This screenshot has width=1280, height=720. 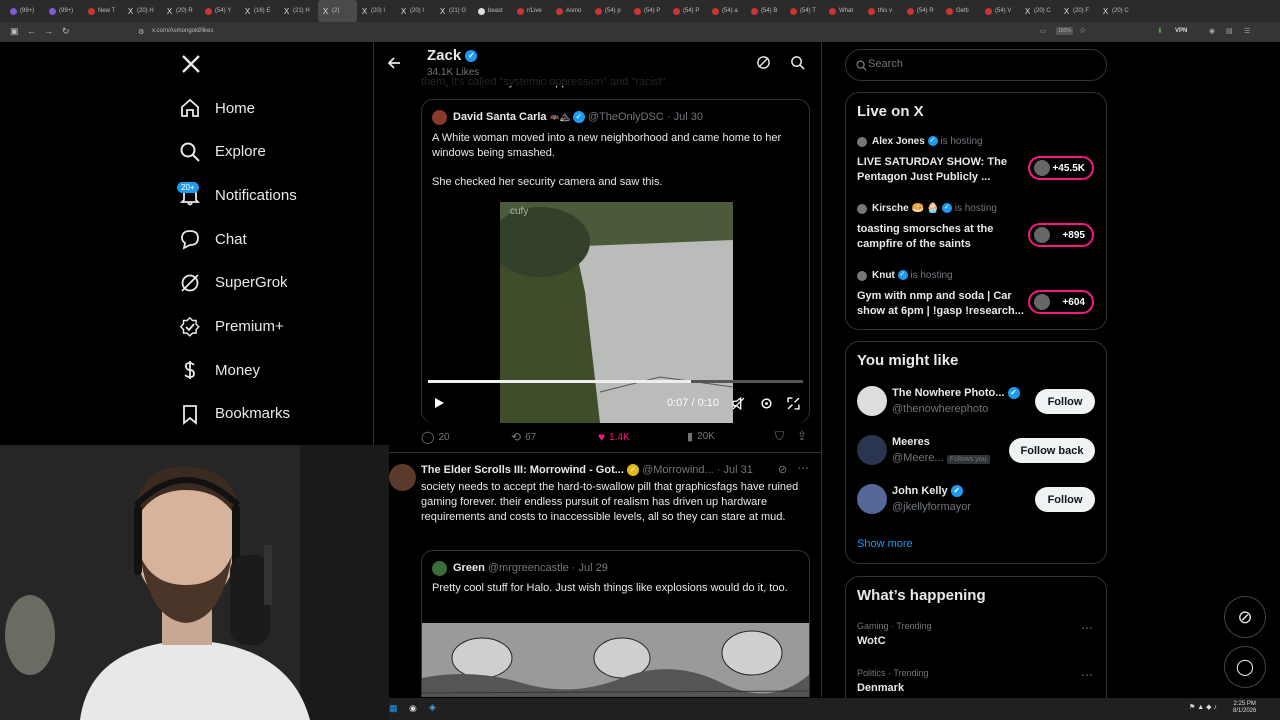 I want to click on browser-tab: Asmo, so click(x=571, y=11).